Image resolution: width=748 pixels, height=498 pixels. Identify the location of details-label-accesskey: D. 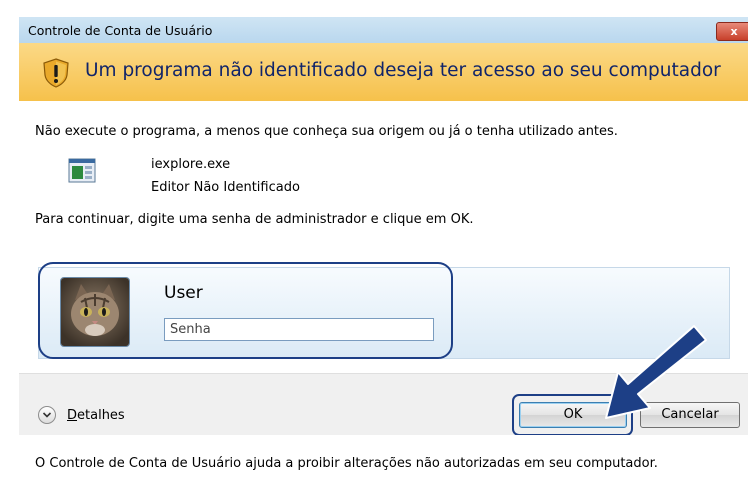
(72, 415).